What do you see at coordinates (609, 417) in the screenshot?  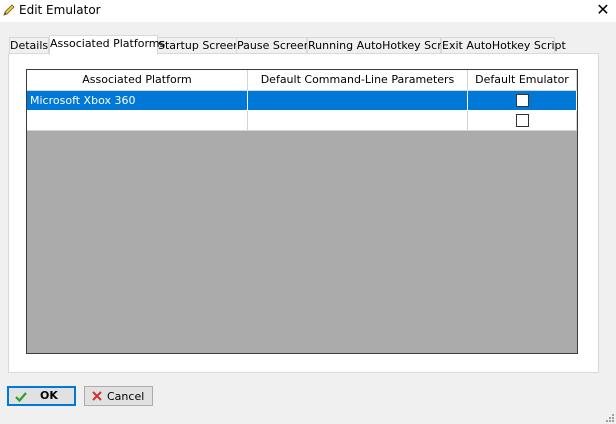 I see `resize-grip-icon` at bounding box center [609, 417].